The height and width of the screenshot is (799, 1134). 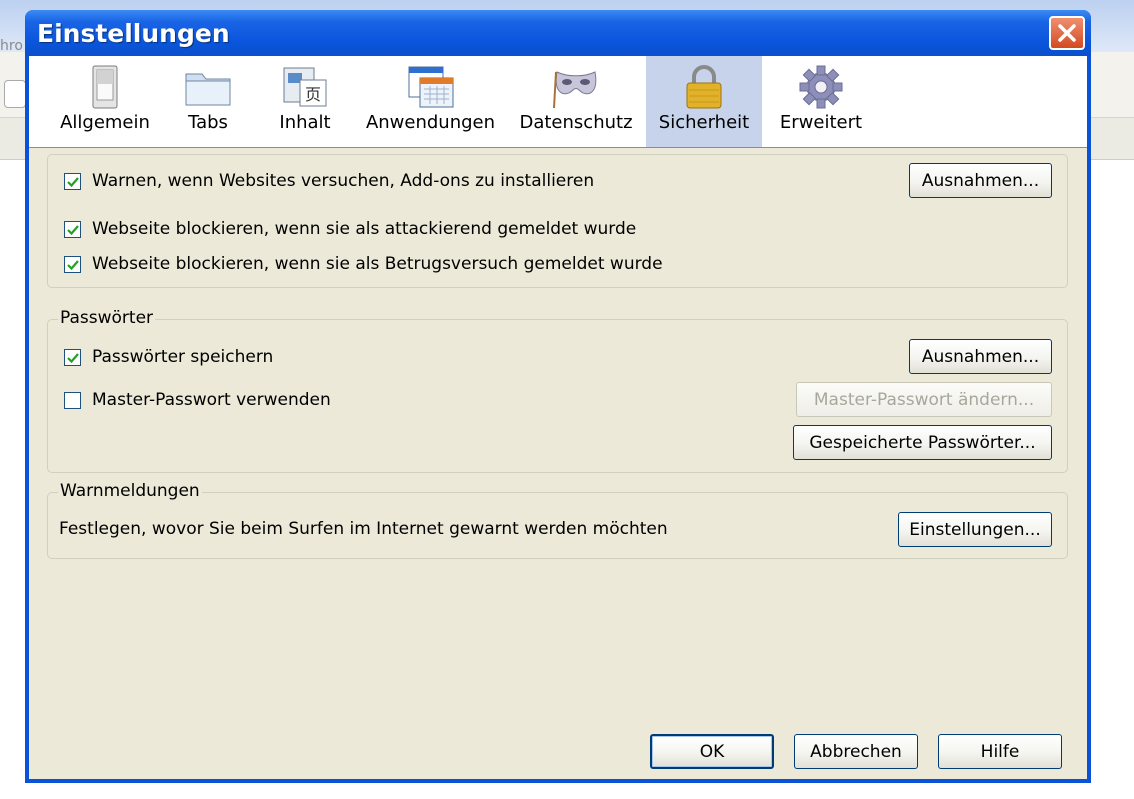 I want to click on pane-tabs: Tabs, so click(x=208, y=101).